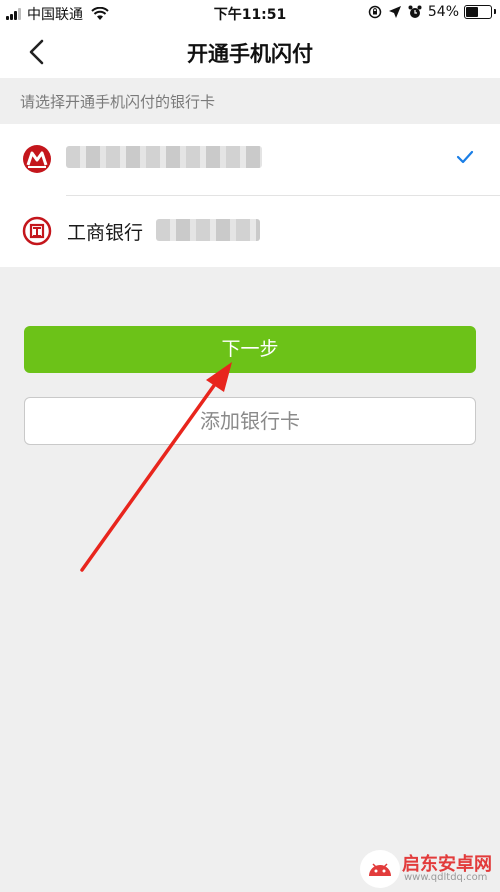 The width and height of the screenshot is (500, 892). I want to click on check-icon, so click(465, 157).